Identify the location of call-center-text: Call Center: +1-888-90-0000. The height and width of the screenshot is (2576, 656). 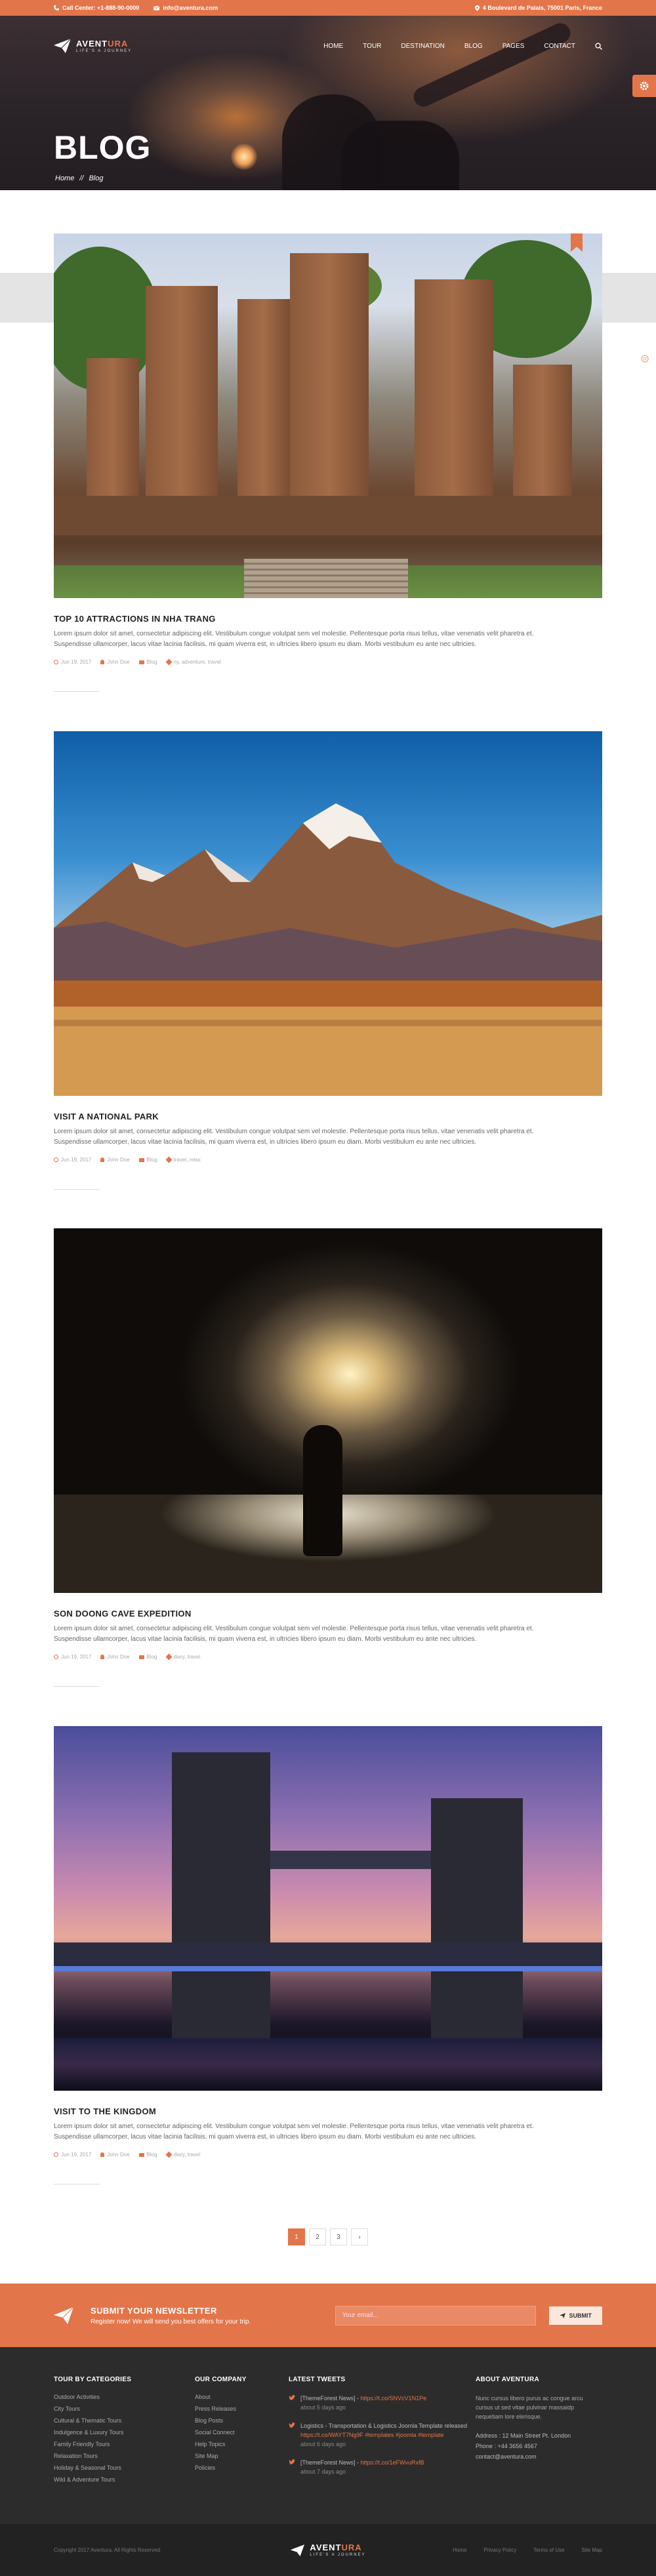
(101, 8).